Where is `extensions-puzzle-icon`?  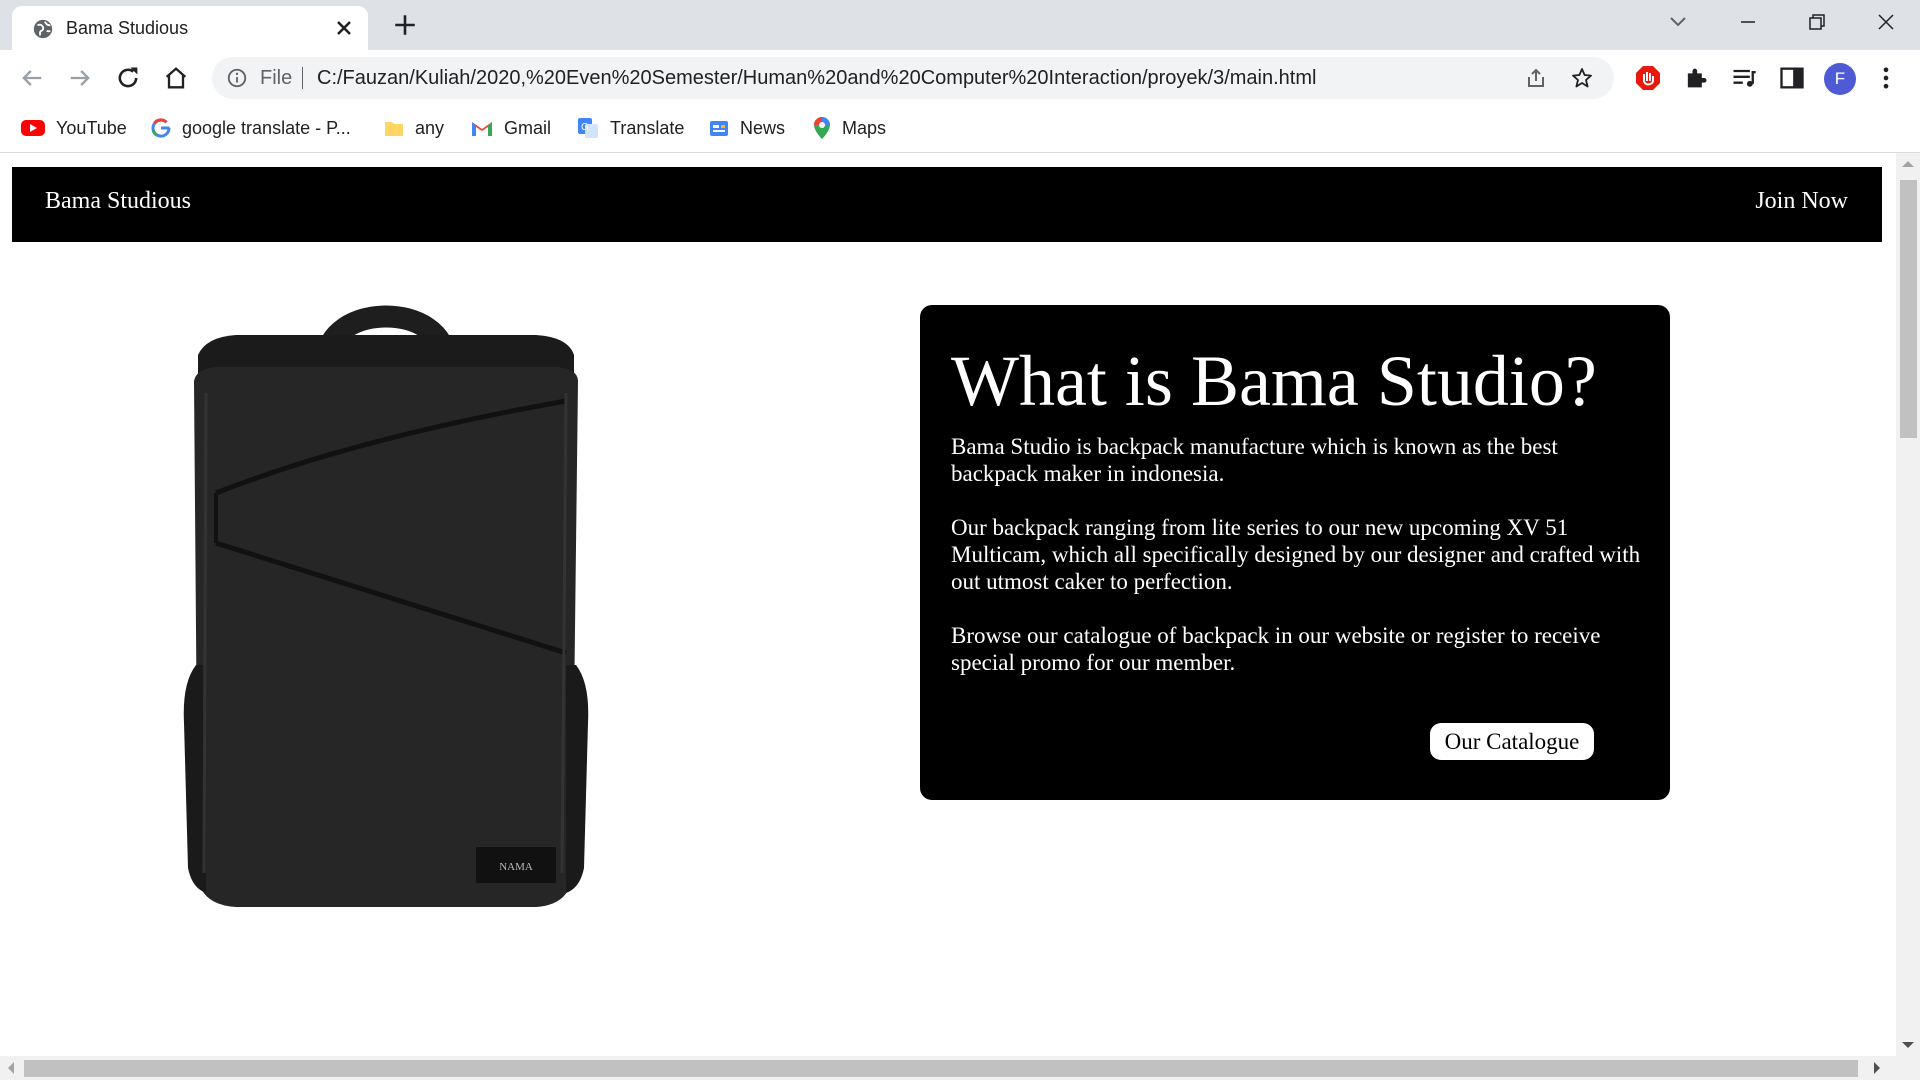
extensions-puzzle-icon is located at coordinates (1696, 78).